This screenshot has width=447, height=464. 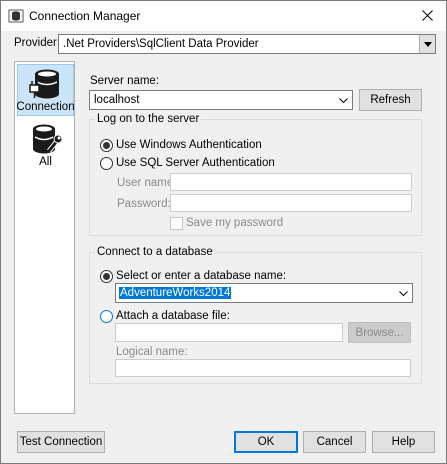 I want to click on logical-name-label: Logical name:, so click(x=152, y=352).